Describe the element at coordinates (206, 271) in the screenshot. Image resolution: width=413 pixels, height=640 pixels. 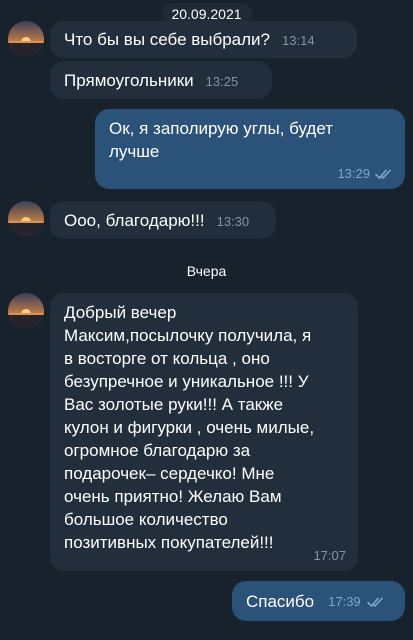
I see `date-divider: Вчера` at that location.